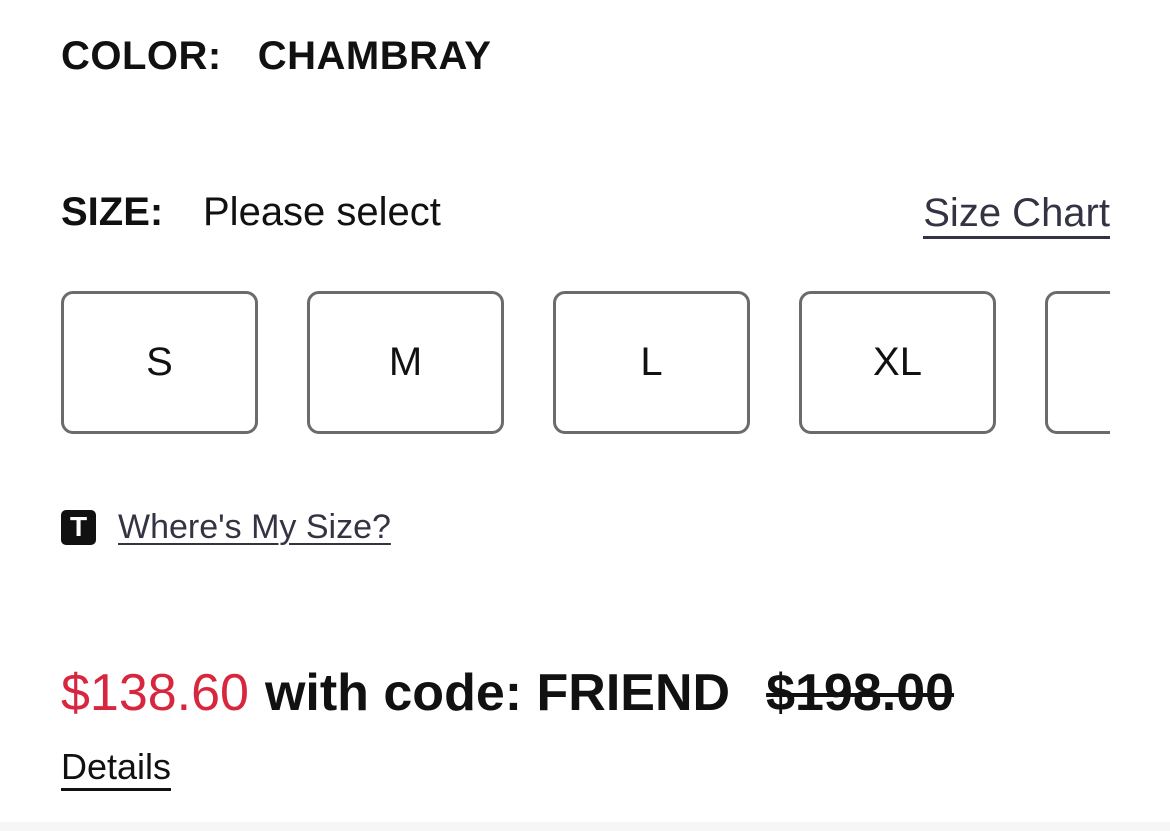  What do you see at coordinates (141, 56) in the screenshot?
I see `color-label: COLOR:` at bounding box center [141, 56].